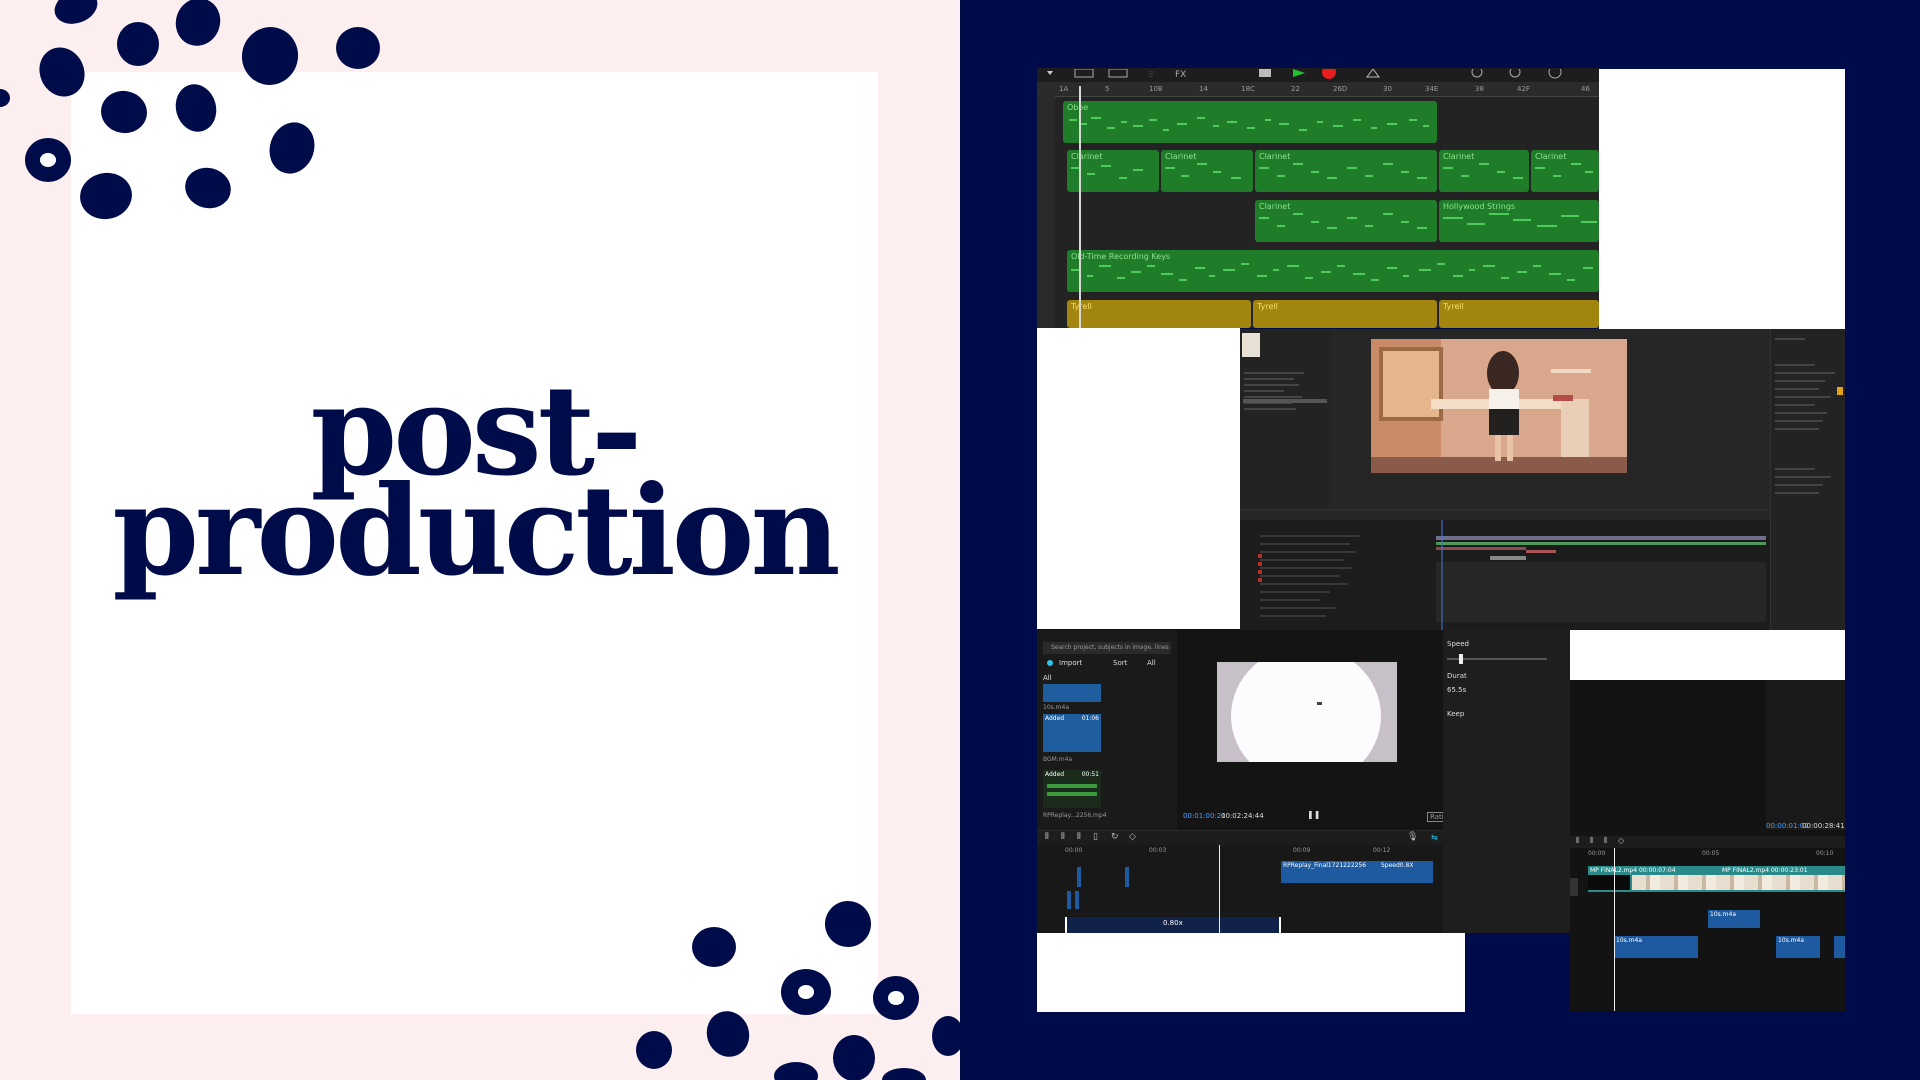  I want to click on total-time: 00:00:28:41, so click(1823, 826).